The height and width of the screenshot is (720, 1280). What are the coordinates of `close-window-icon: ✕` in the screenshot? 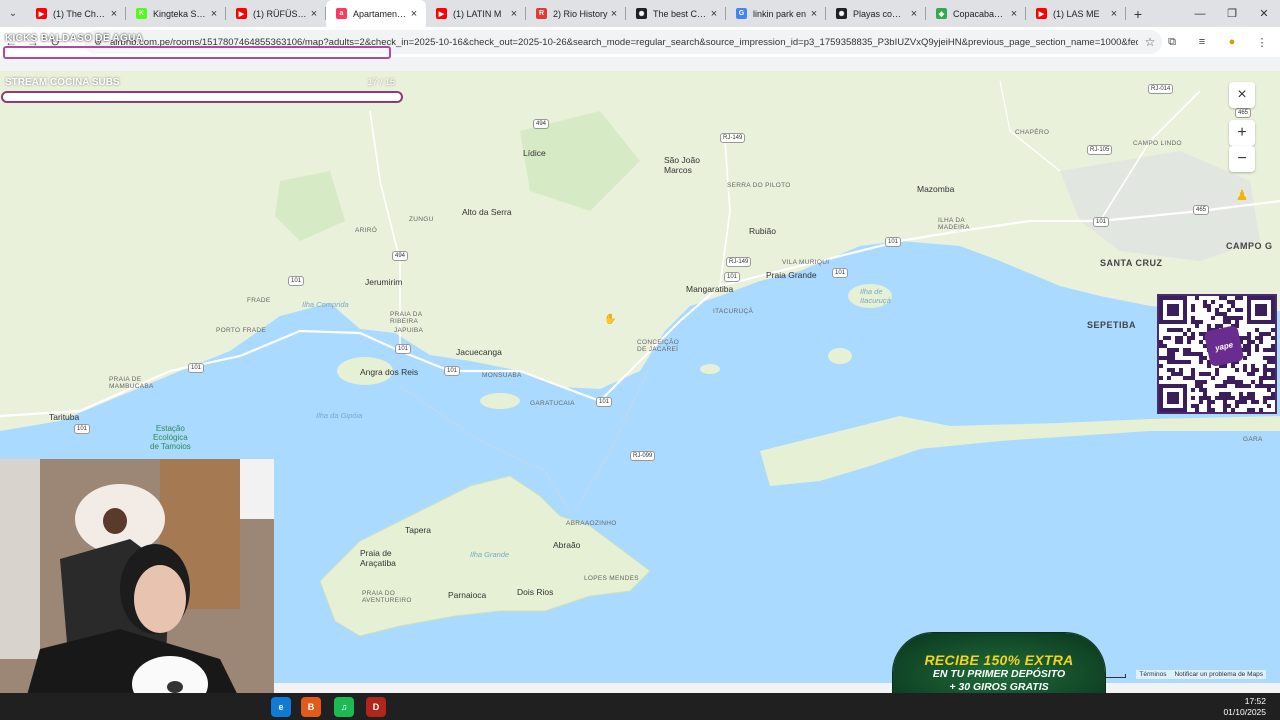 It's located at (1264, 13).